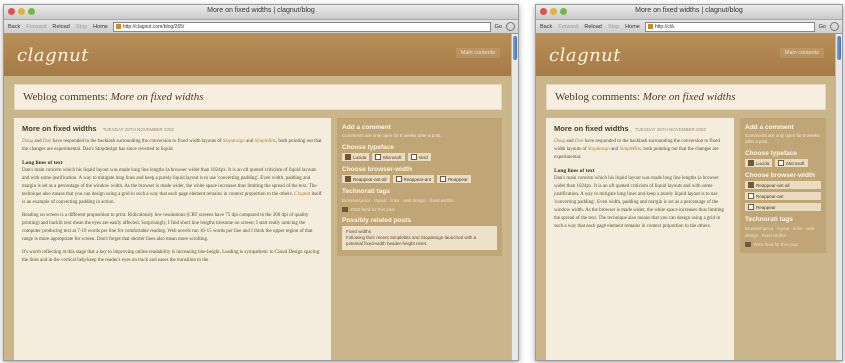 This screenshot has width=845, height=363. Describe the element at coordinates (769, 219) in the screenshot. I see `tags-heading: Technorati tags` at that location.